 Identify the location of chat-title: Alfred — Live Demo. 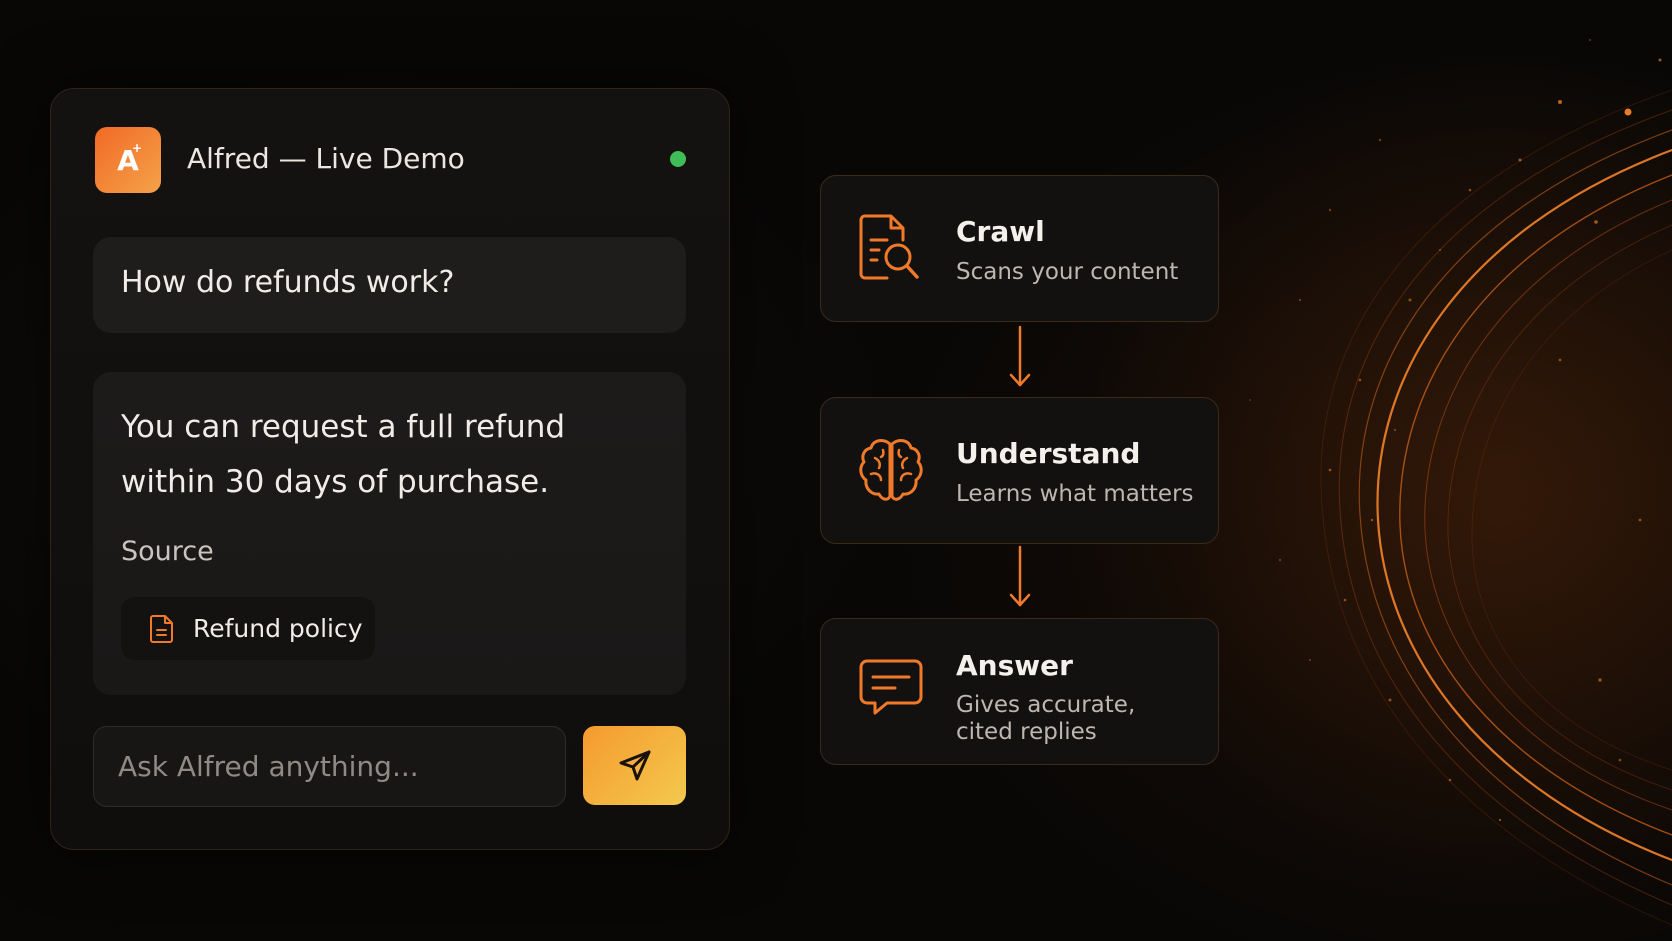
(326, 158).